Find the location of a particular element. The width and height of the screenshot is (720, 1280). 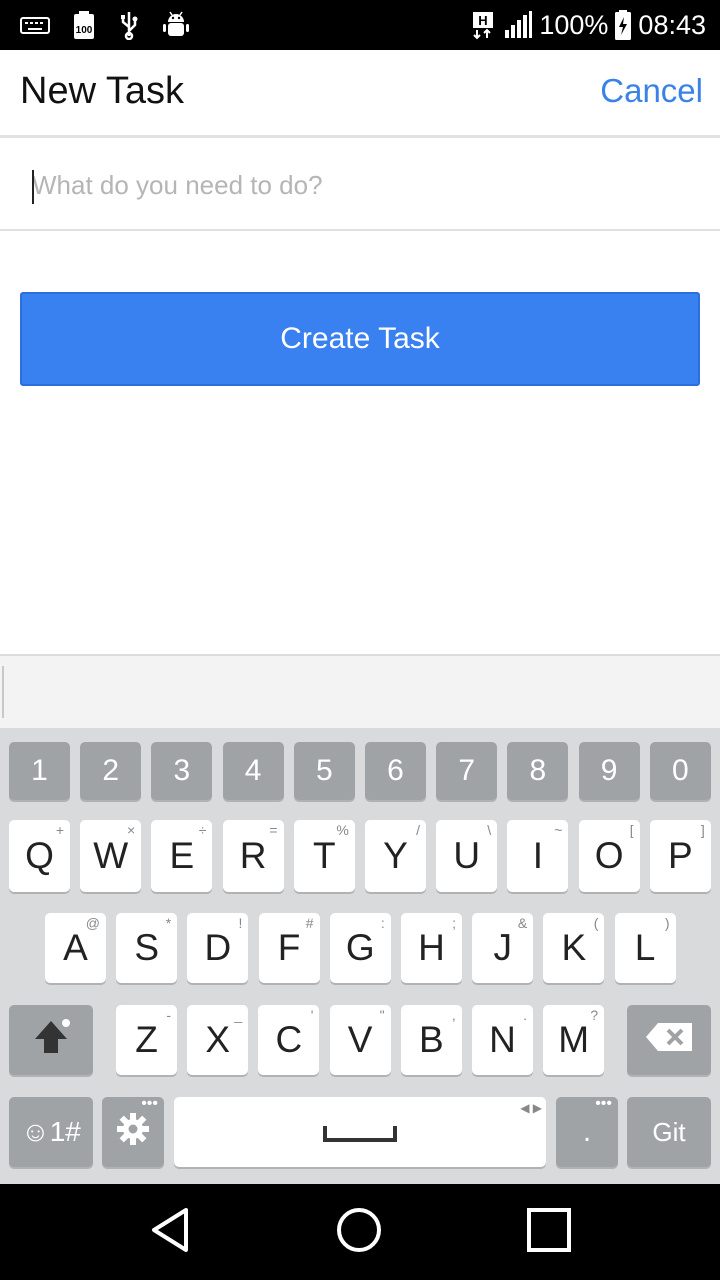

battery-charging-icon is located at coordinates (623, 25).